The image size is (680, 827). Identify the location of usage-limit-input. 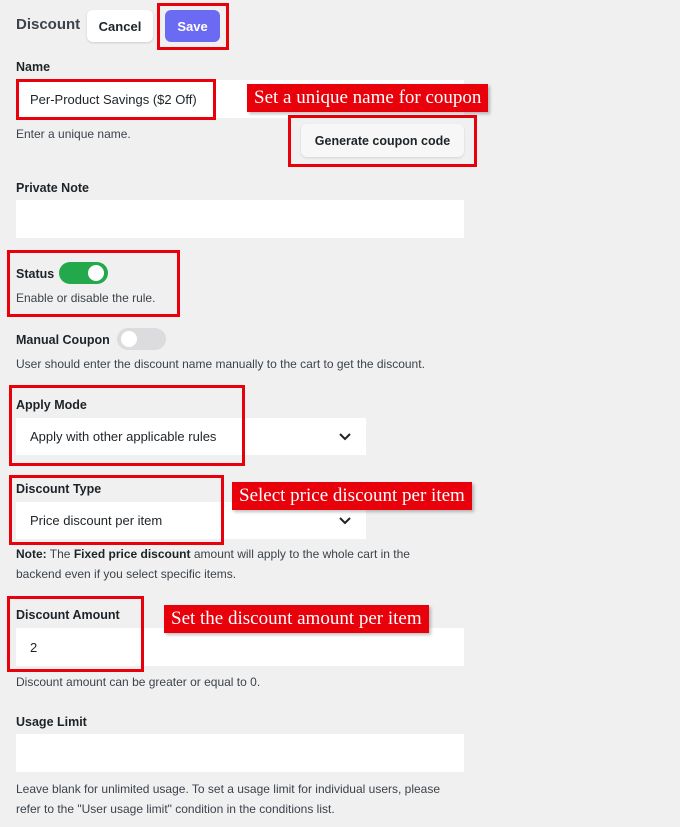
(240, 753).